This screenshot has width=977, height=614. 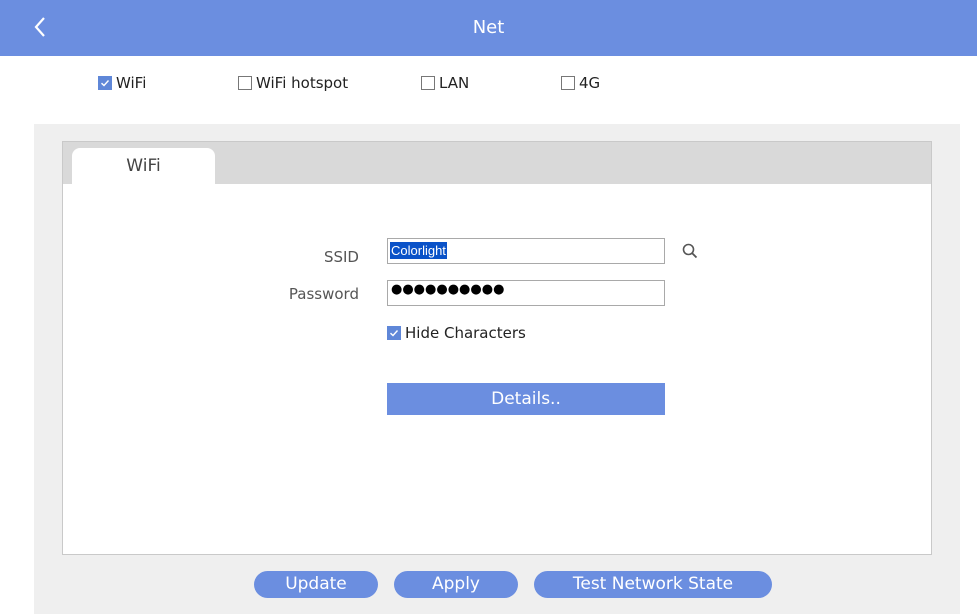 I want to click on search-icon, so click(x=690, y=251).